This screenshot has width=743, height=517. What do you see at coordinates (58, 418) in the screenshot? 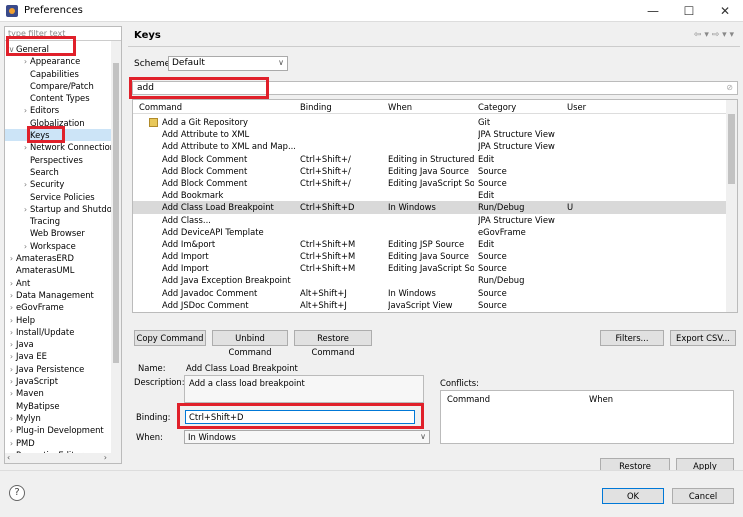
I see `tree-item: › Mylyn` at bounding box center [58, 418].